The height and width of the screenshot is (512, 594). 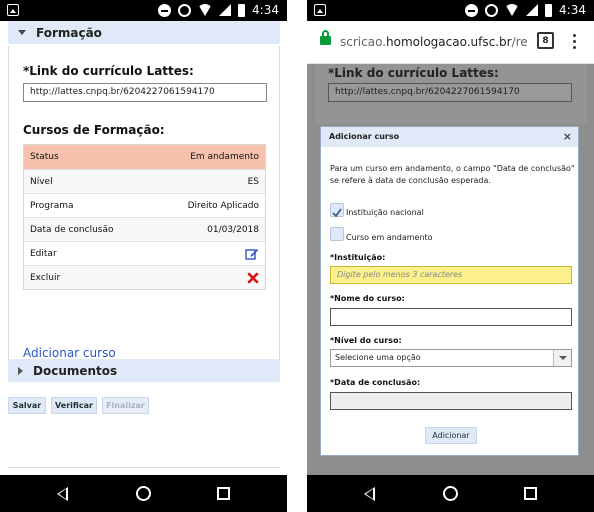 I want to click on menu-dots-icon, so click(x=575, y=42).